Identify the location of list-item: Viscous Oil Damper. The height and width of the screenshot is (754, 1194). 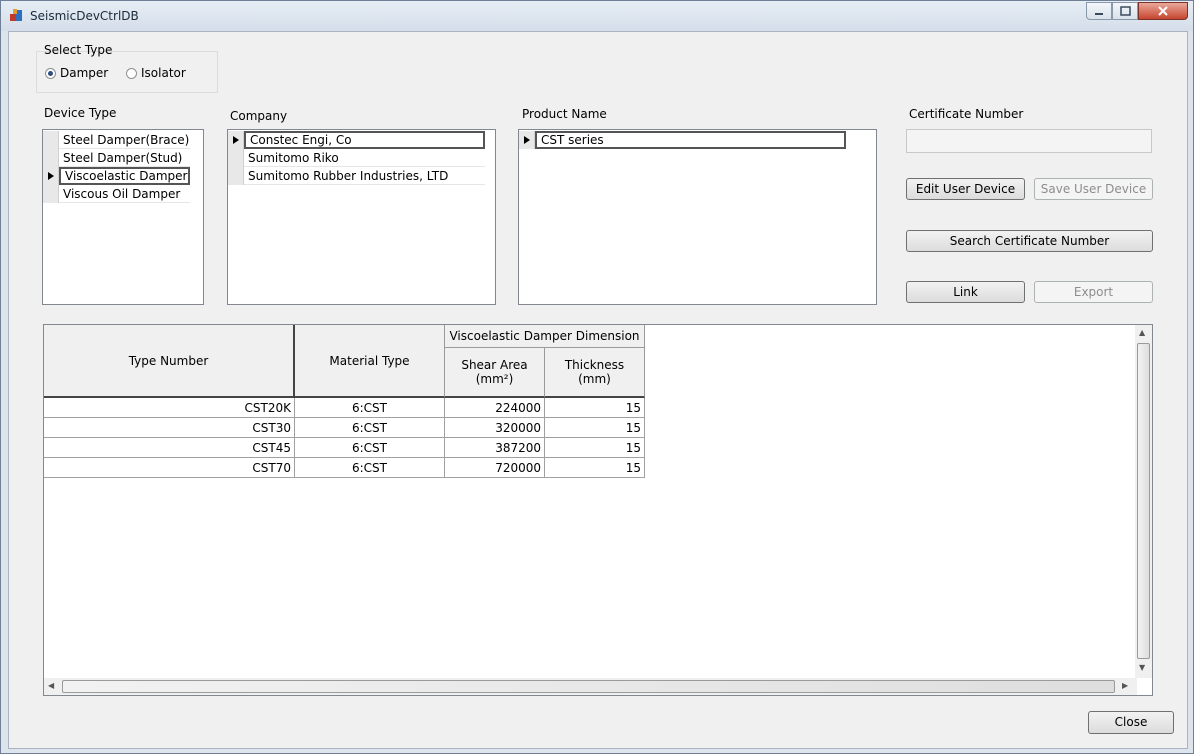
(116, 194).